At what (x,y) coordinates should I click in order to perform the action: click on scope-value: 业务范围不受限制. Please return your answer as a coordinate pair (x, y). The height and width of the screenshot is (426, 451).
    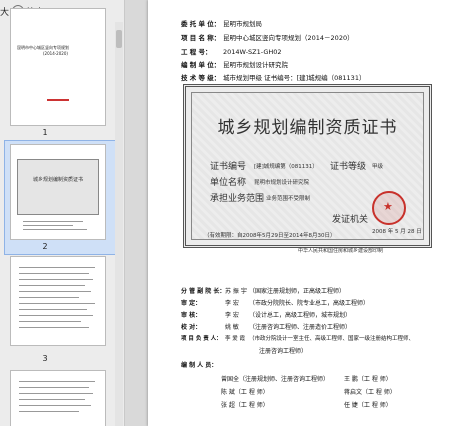
    Looking at the image, I should click on (288, 199).